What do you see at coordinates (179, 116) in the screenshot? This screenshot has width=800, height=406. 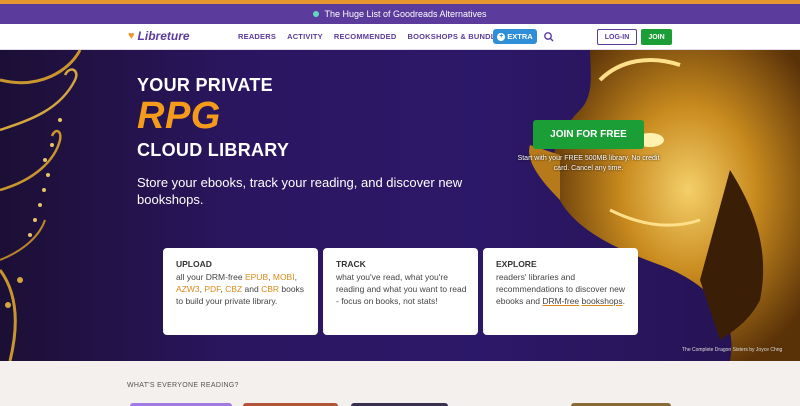 I see `hero-line-2: RPG` at bounding box center [179, 116].